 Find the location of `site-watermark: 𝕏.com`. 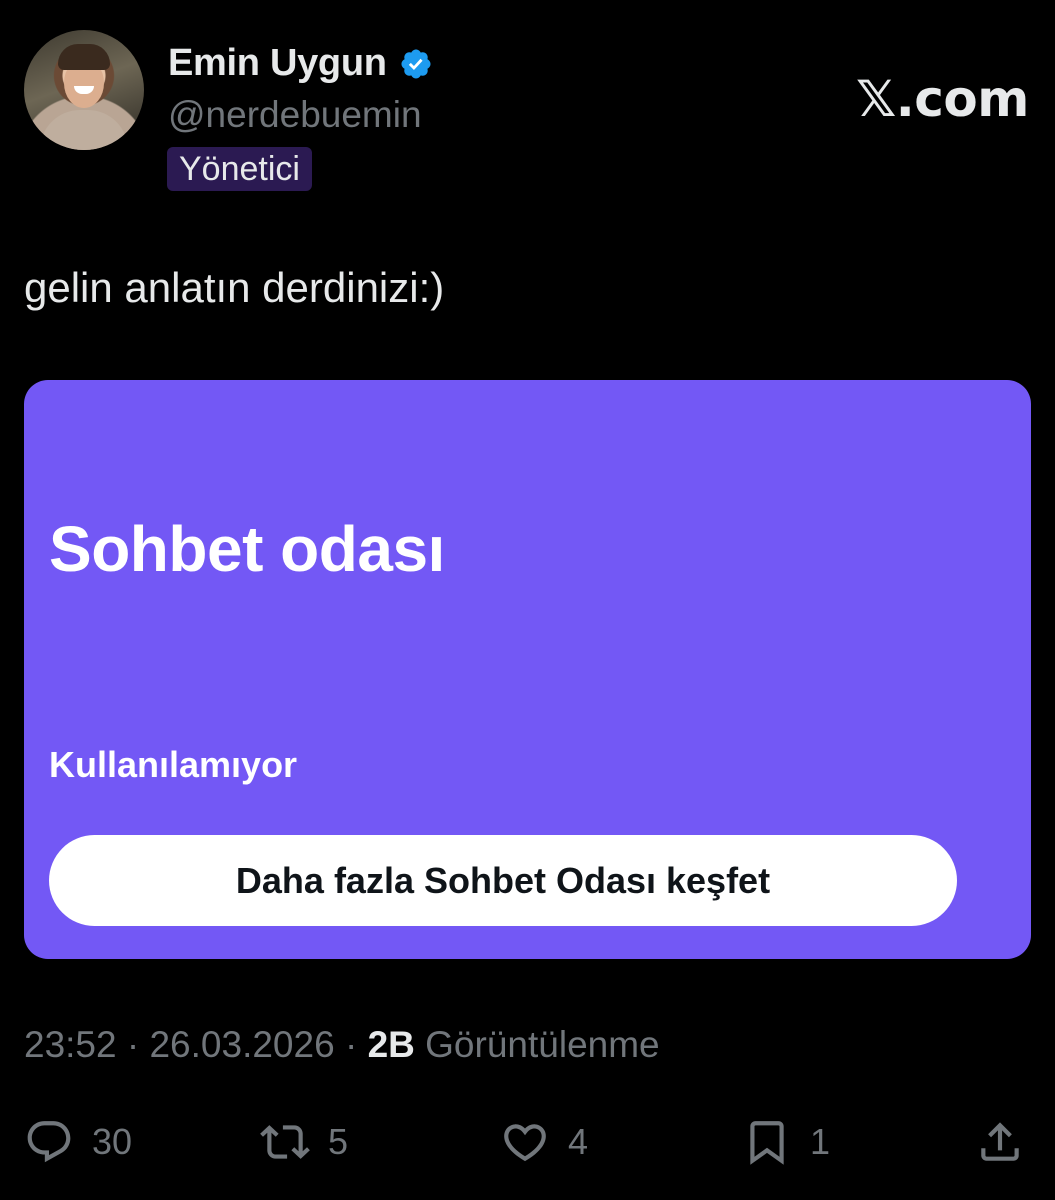

site-watermark: 𝕏.com is located at coordinates (942, 99).